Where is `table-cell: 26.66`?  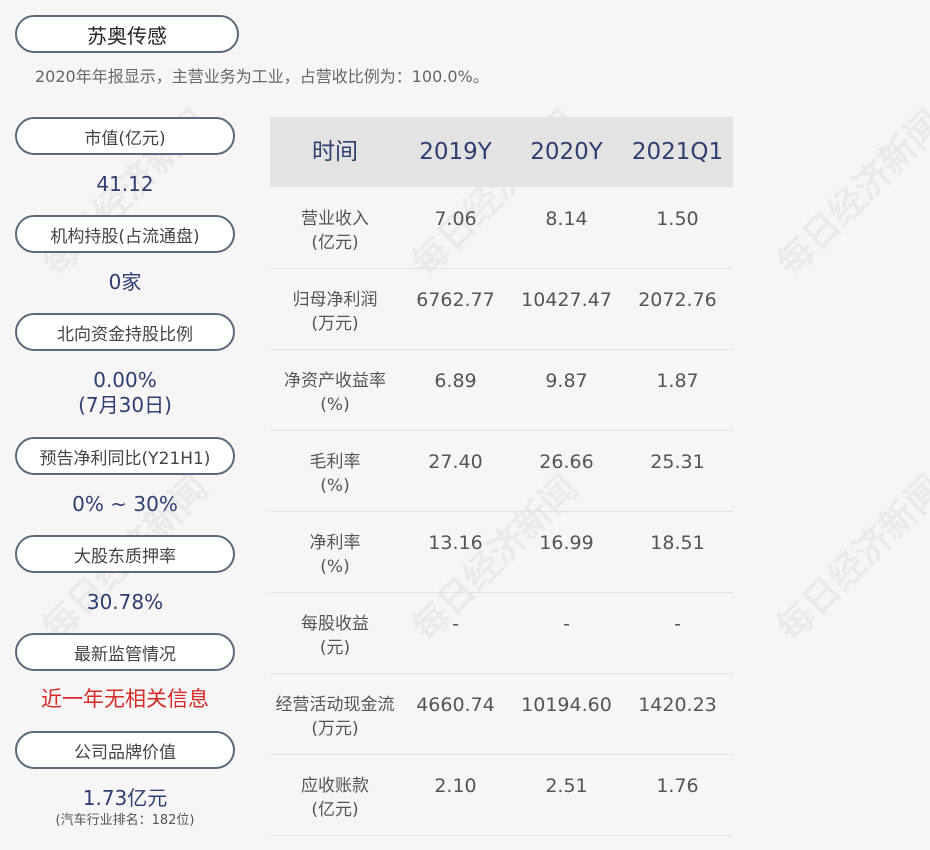
table-cell: 26.66 is located at coordinates (566, 462).